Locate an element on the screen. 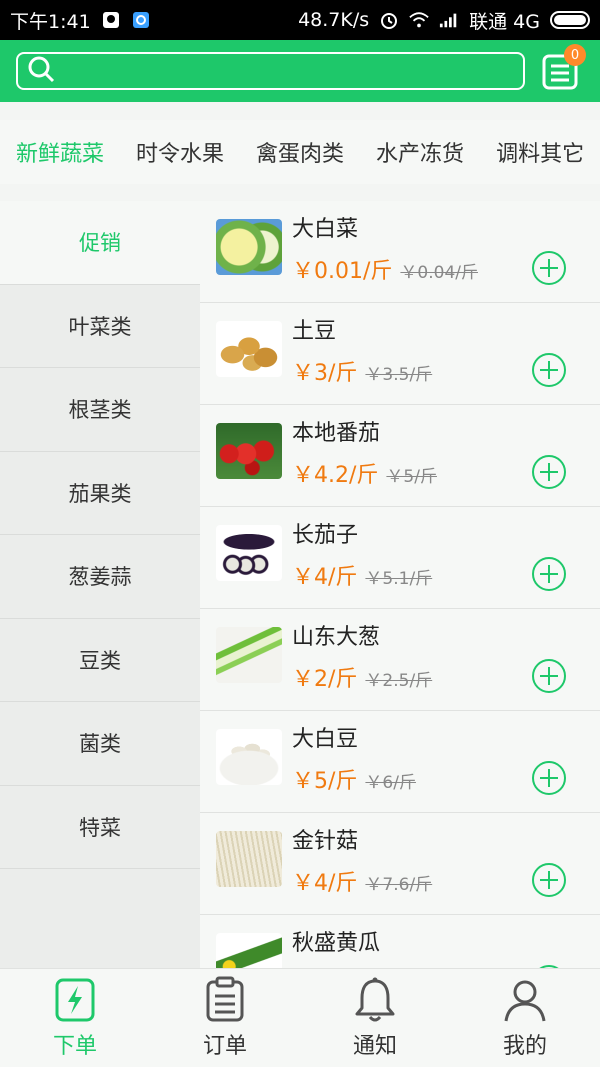  search-bar is located at coordinates (270, 71).